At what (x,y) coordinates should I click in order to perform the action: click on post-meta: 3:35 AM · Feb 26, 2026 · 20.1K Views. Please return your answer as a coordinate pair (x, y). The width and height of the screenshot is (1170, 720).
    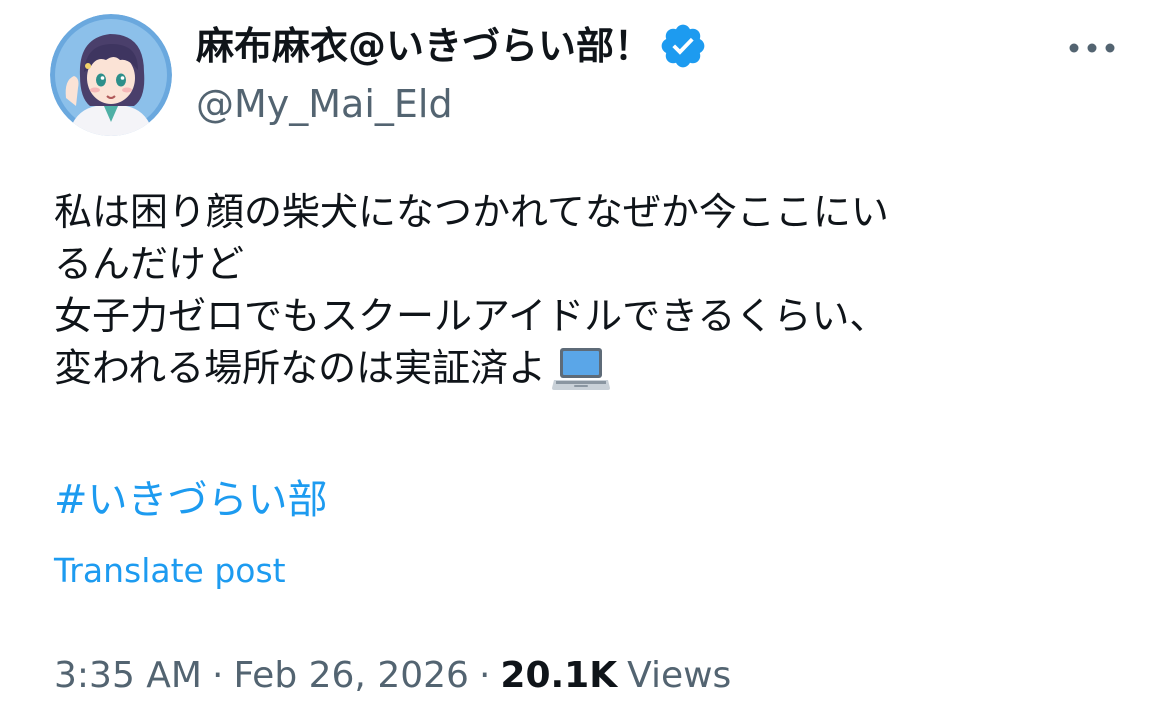
    Looking at the image, I should click on (392, 676).